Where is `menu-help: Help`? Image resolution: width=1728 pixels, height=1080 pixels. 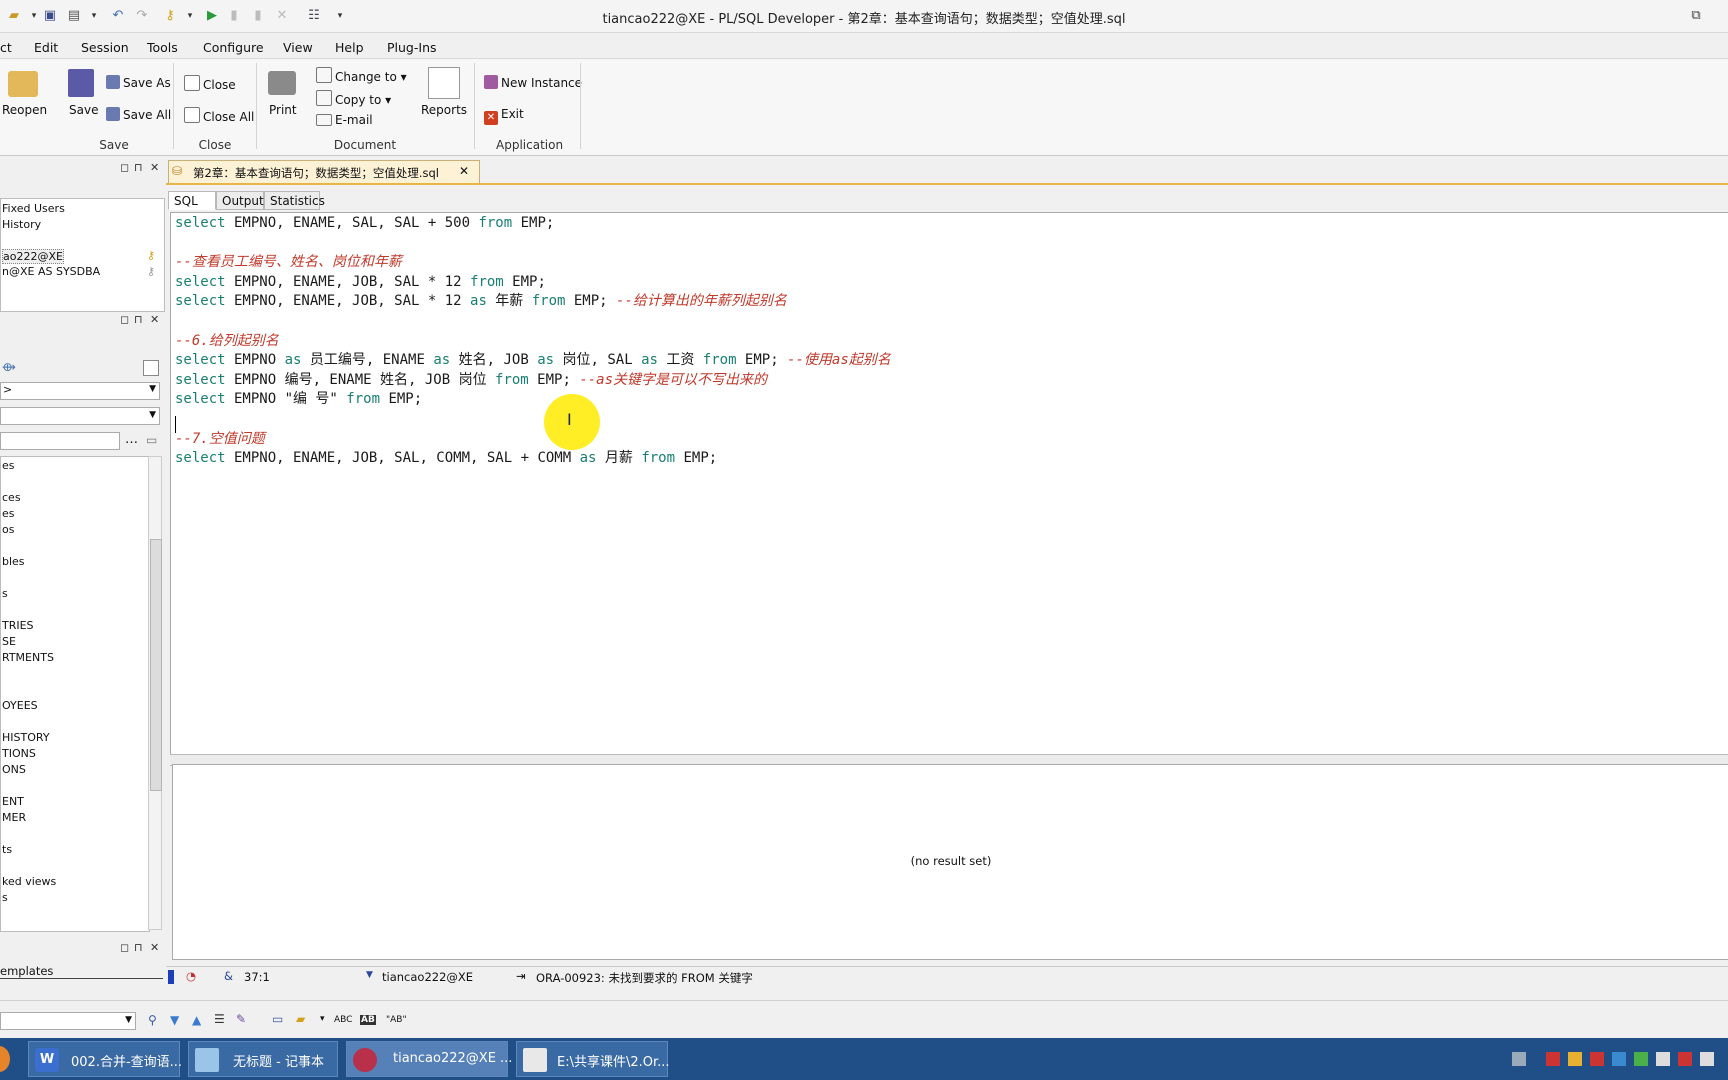
menu-help: Help is located at coordinates (349, 47).